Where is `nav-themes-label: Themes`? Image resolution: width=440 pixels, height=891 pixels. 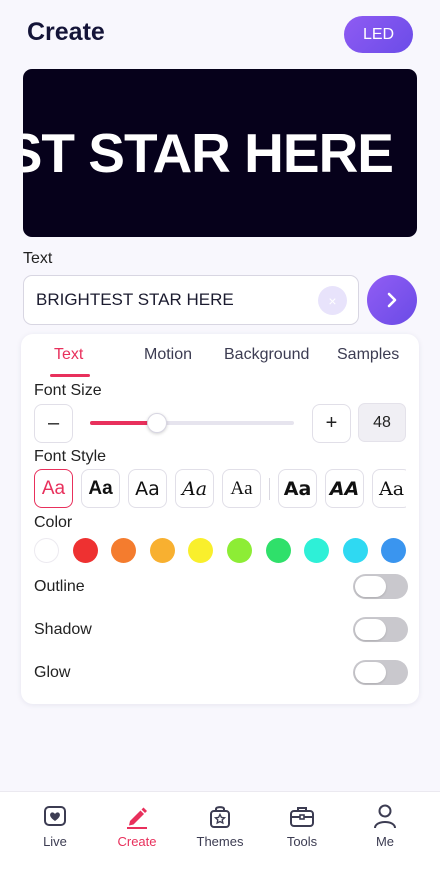
nav-themes-label: Themes is located at coordinates (220, 841).